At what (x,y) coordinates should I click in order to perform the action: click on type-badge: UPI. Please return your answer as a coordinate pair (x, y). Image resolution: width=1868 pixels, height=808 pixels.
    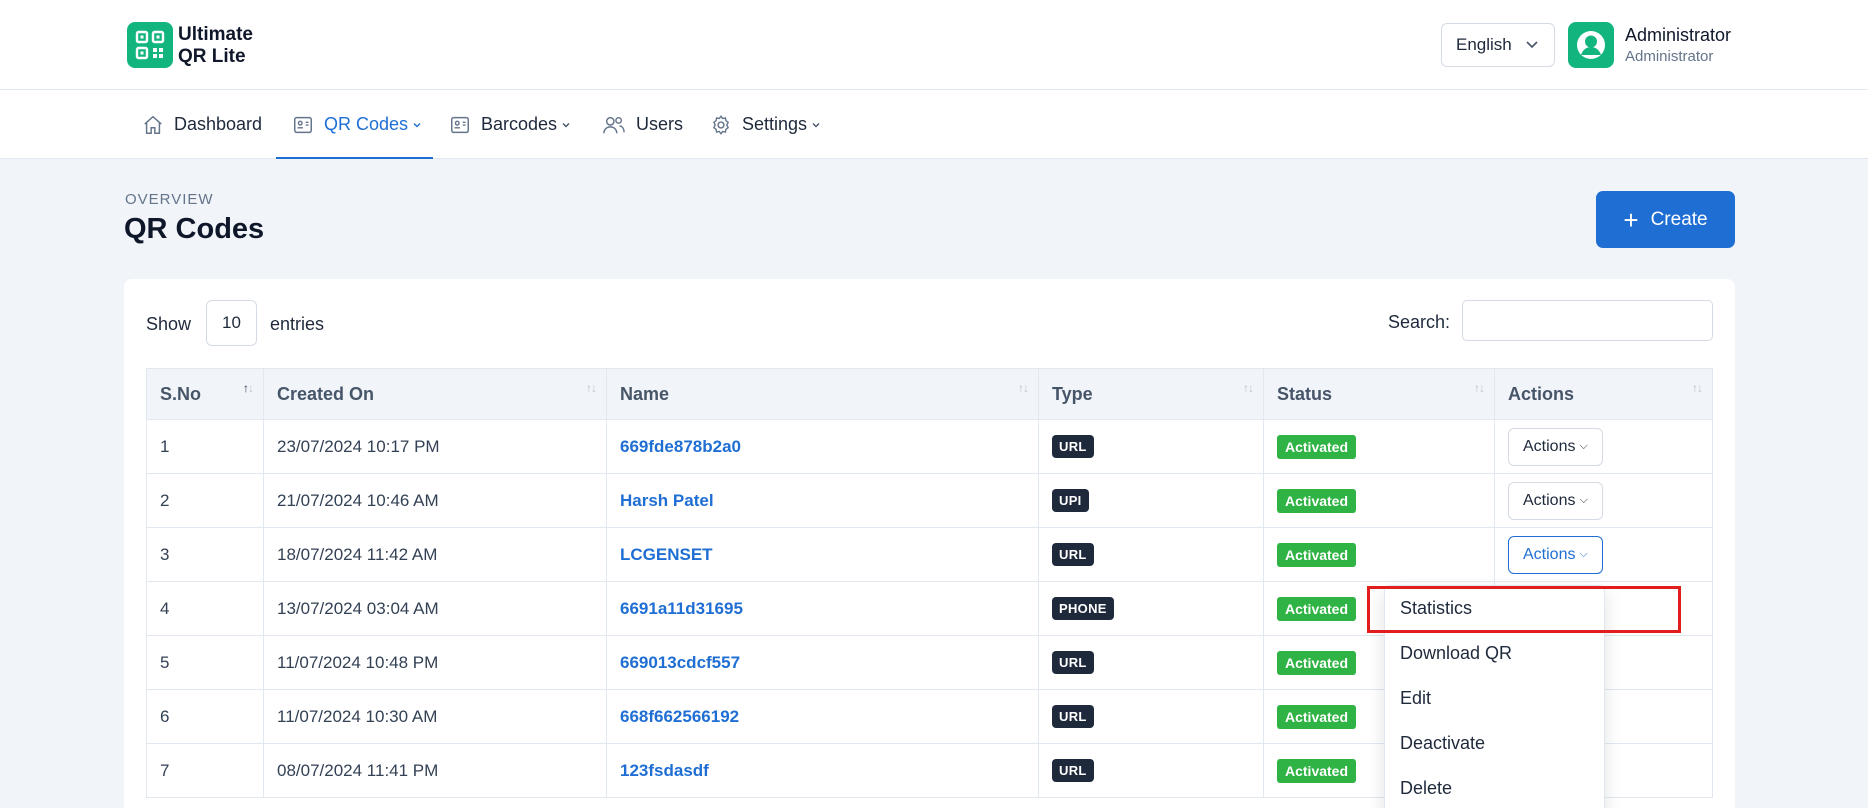
    Looking at the image, I should click on (1070, 500).